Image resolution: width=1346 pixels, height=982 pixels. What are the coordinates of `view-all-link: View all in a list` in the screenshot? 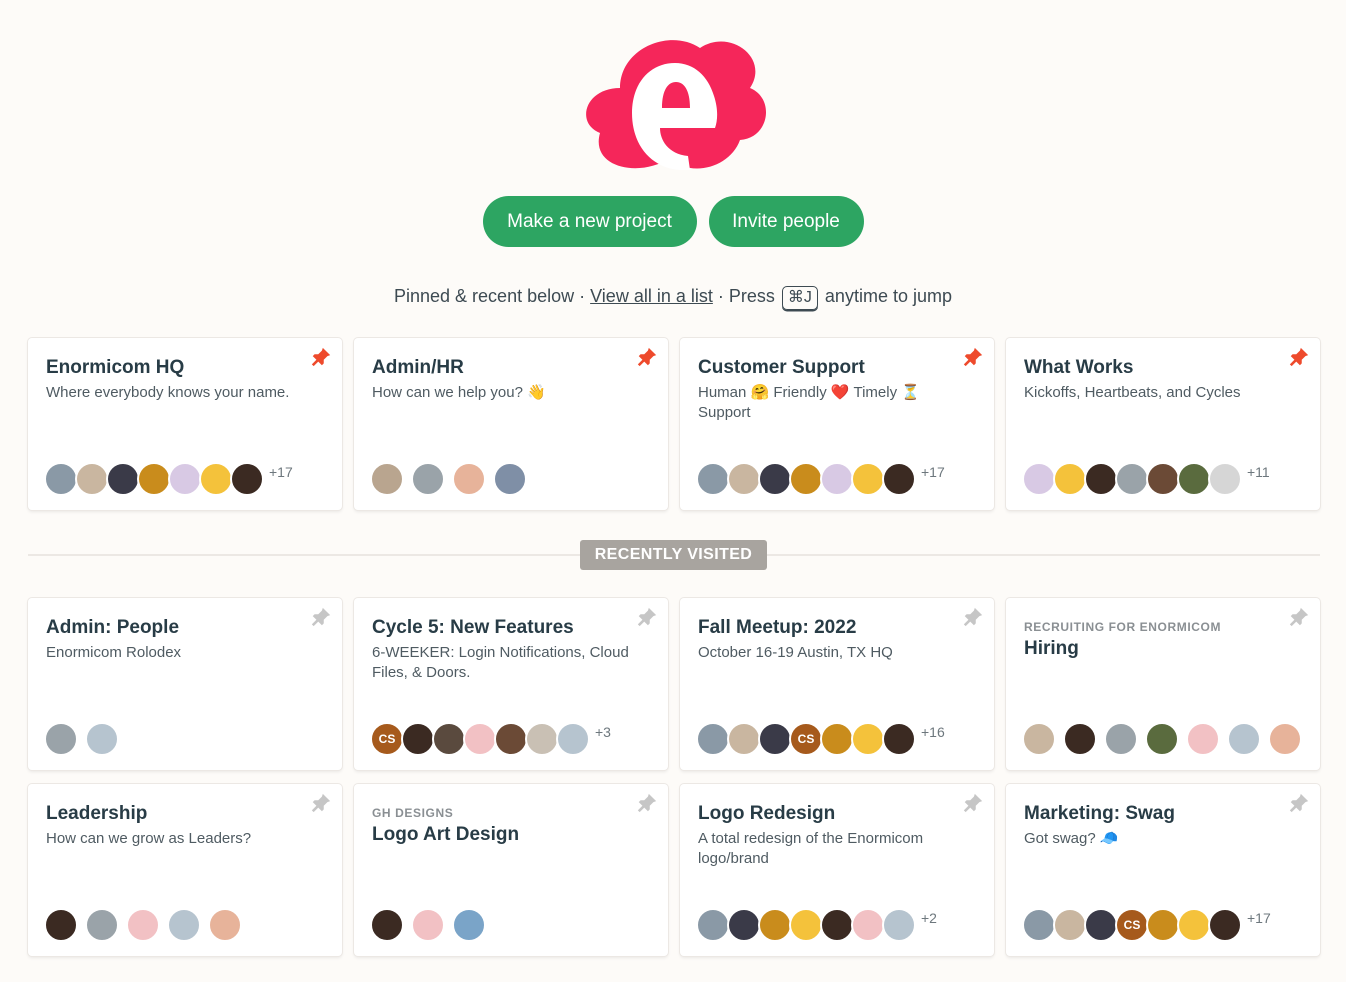 It's located at (651, 296).